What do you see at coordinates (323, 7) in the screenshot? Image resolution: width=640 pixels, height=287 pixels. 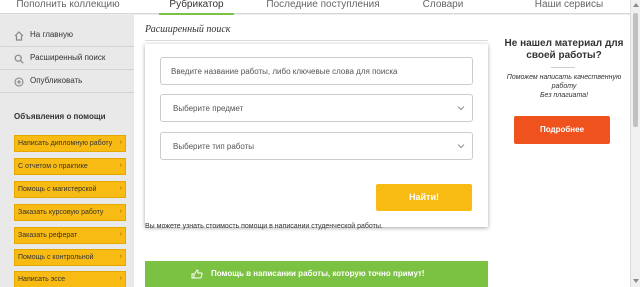 I see `tab-latest-arrivals: Последние поступления` at bounding box center [323, 7].